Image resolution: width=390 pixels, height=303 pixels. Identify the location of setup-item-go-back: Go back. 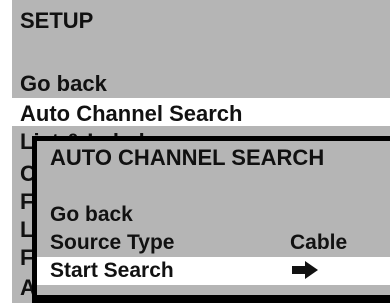
(201, 83).